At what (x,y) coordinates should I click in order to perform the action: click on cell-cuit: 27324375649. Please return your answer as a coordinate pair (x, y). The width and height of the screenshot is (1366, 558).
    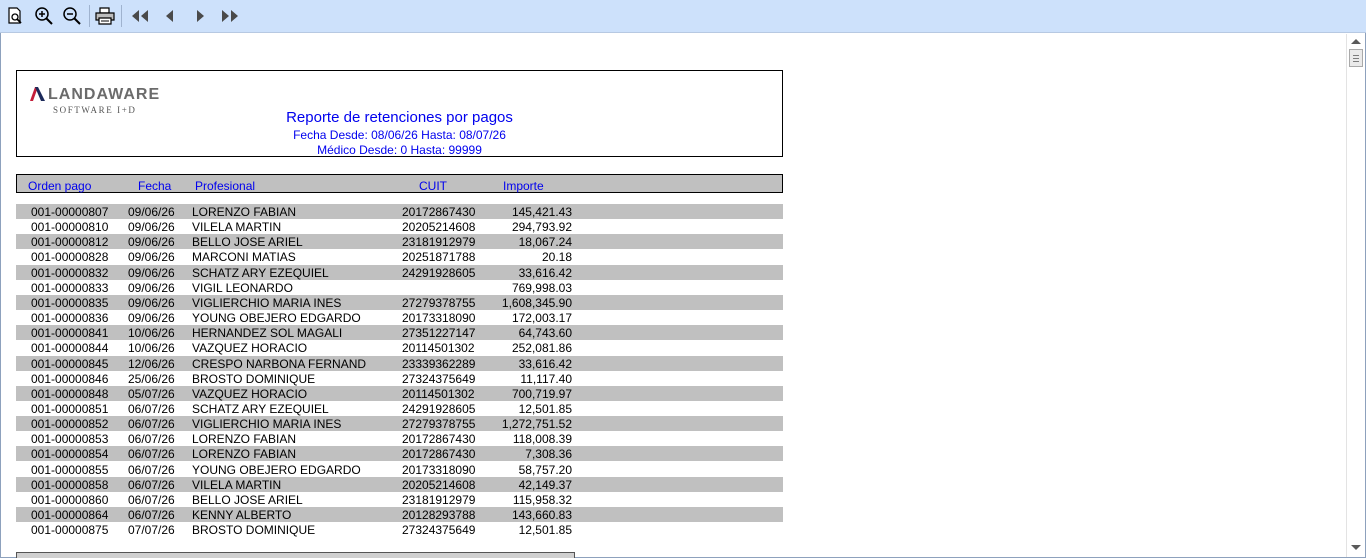
    Looking at the image, I should click on (439, 378).